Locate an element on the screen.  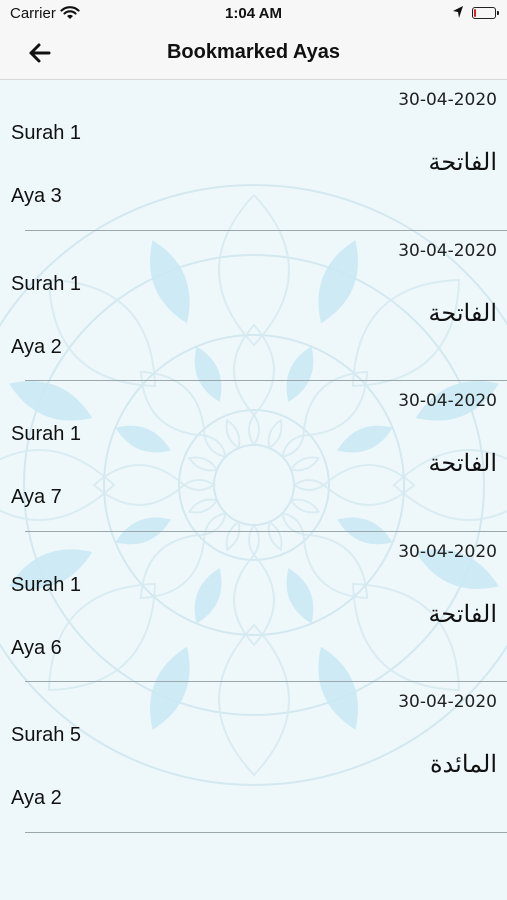
navigation-bar: Bookmarked Ayas is located at coordinates (253, 54).